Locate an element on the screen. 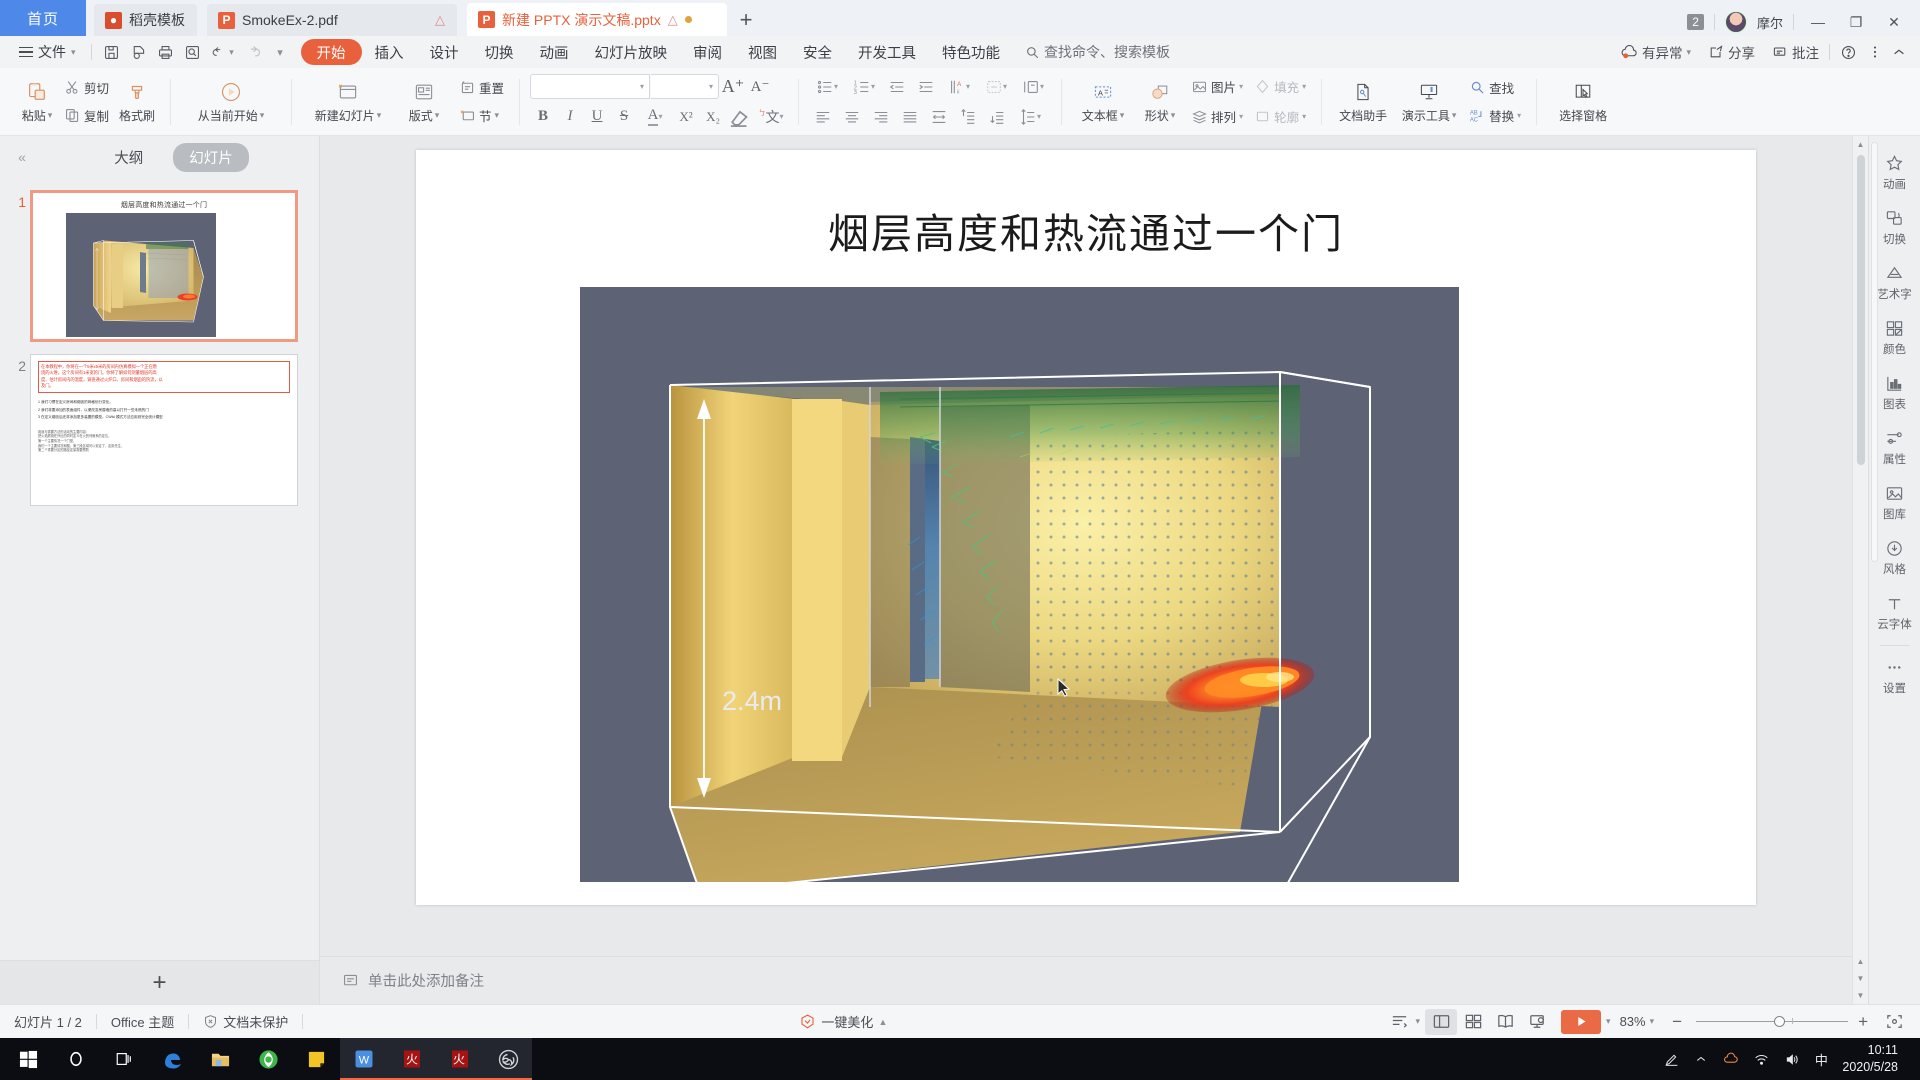 Image resolution: width=1920 pixels, height=1080 pixels. tab-review: 审阅 is located at coordinates (707, 52).